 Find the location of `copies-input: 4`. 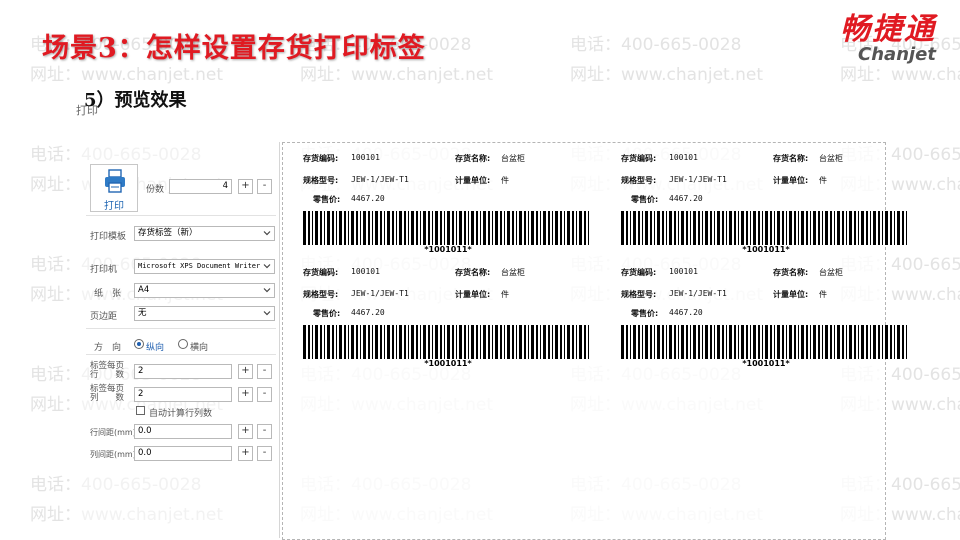

copies-input: 4 is located at coordinates (200, 186).